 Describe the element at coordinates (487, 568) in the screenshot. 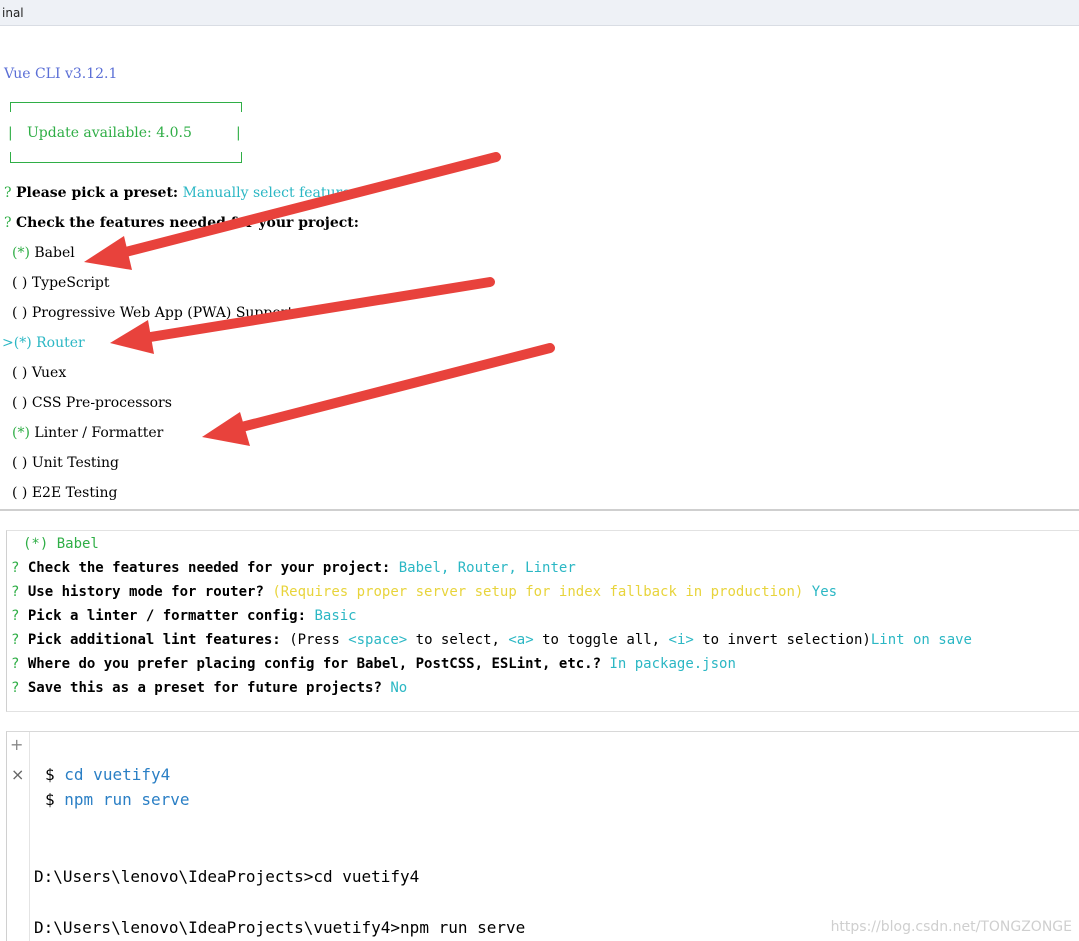

I see `summary-answer: Babel, Router, Linter` at that location.